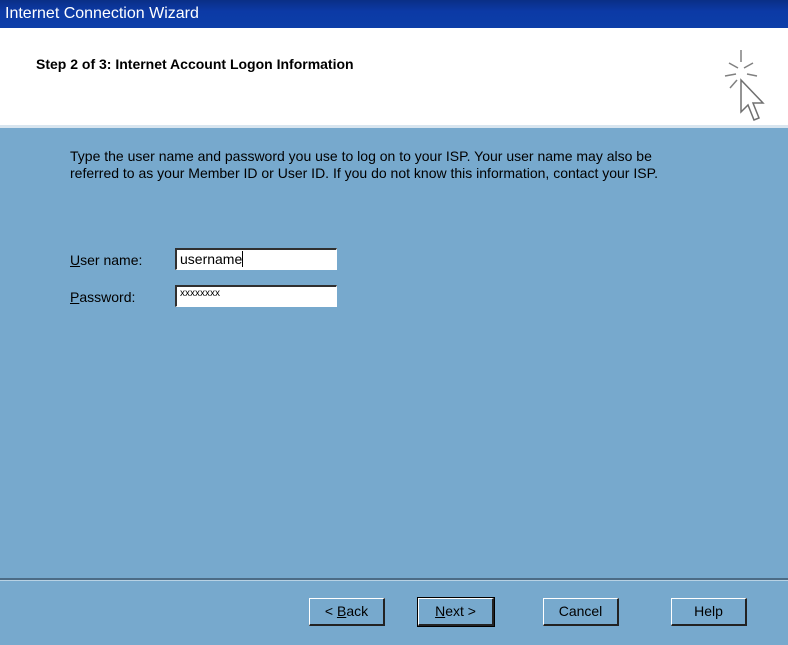  What do you see at coordinates (460, 611) in the screenshot?
I see `next-label: ext >` at bounding box center [460, 611].